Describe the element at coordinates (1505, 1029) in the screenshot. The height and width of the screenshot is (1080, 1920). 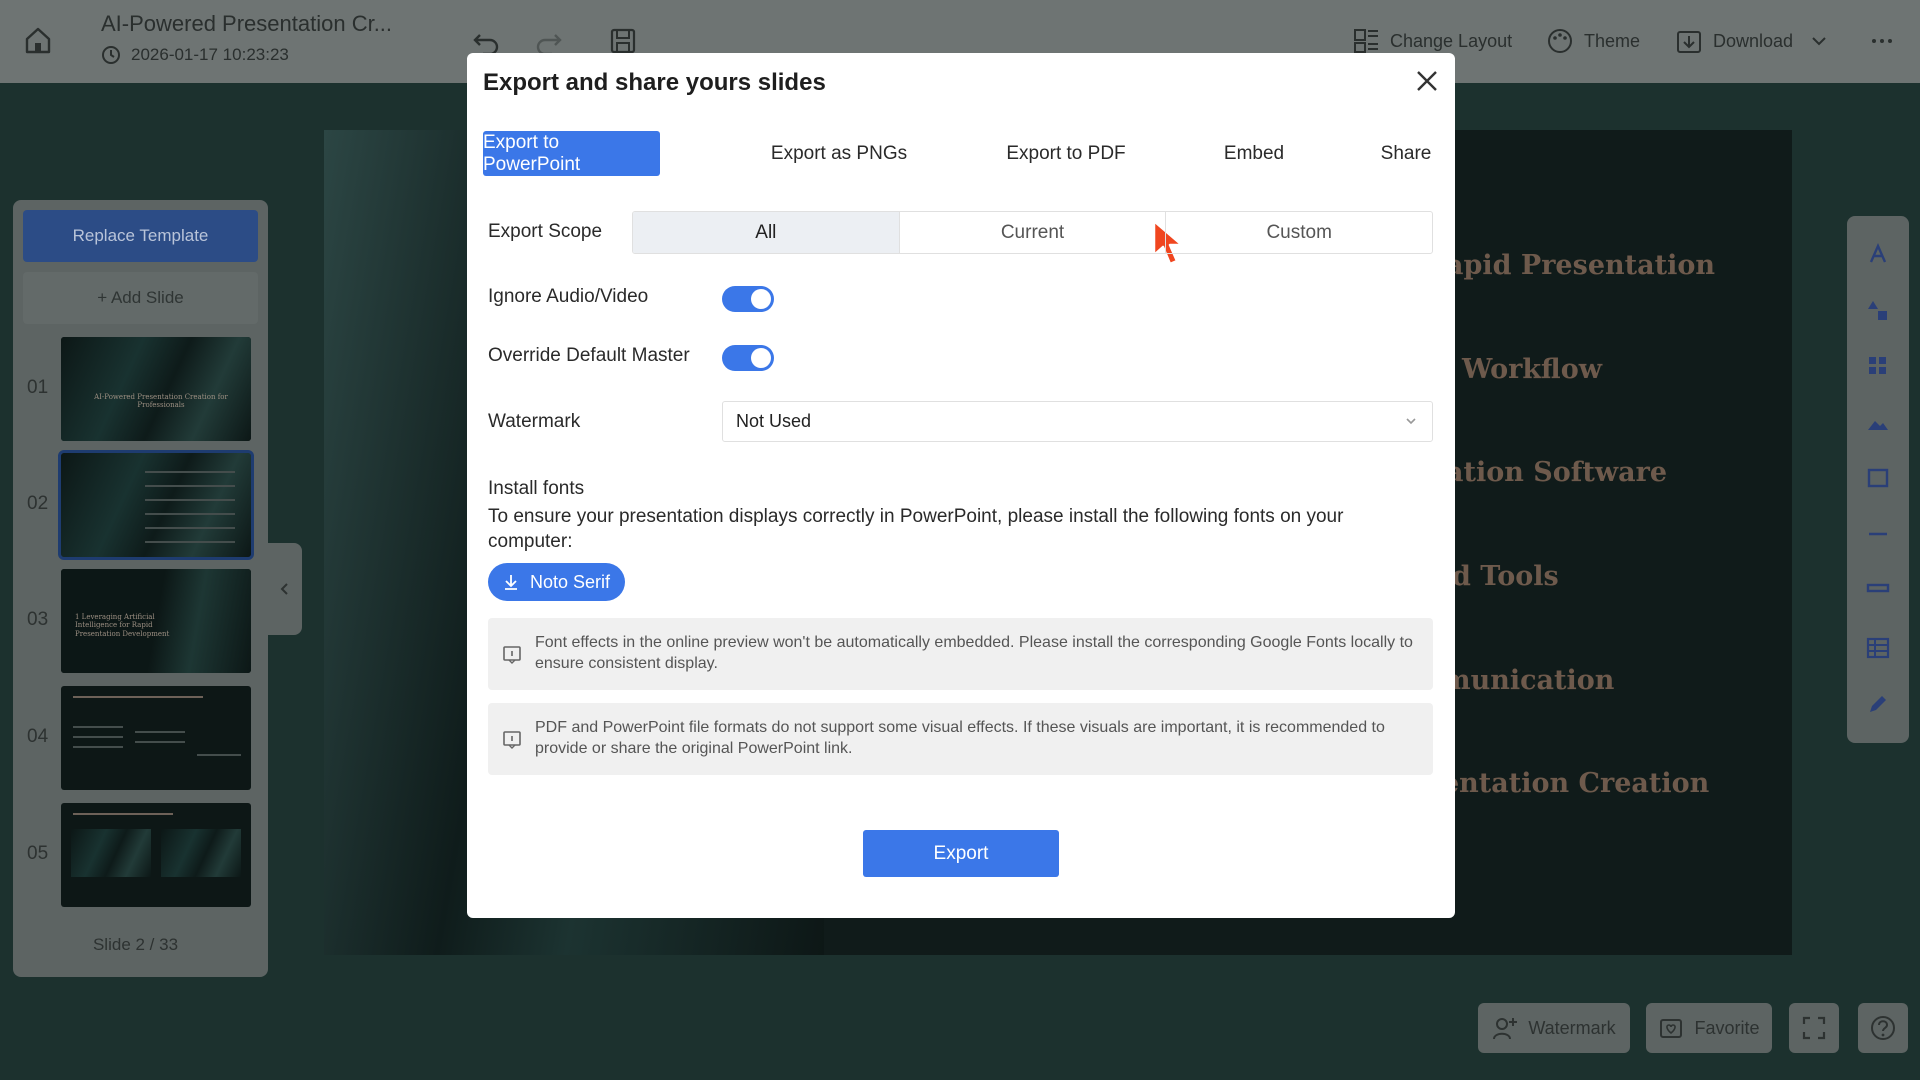
I see `watermark-icon` at that location.